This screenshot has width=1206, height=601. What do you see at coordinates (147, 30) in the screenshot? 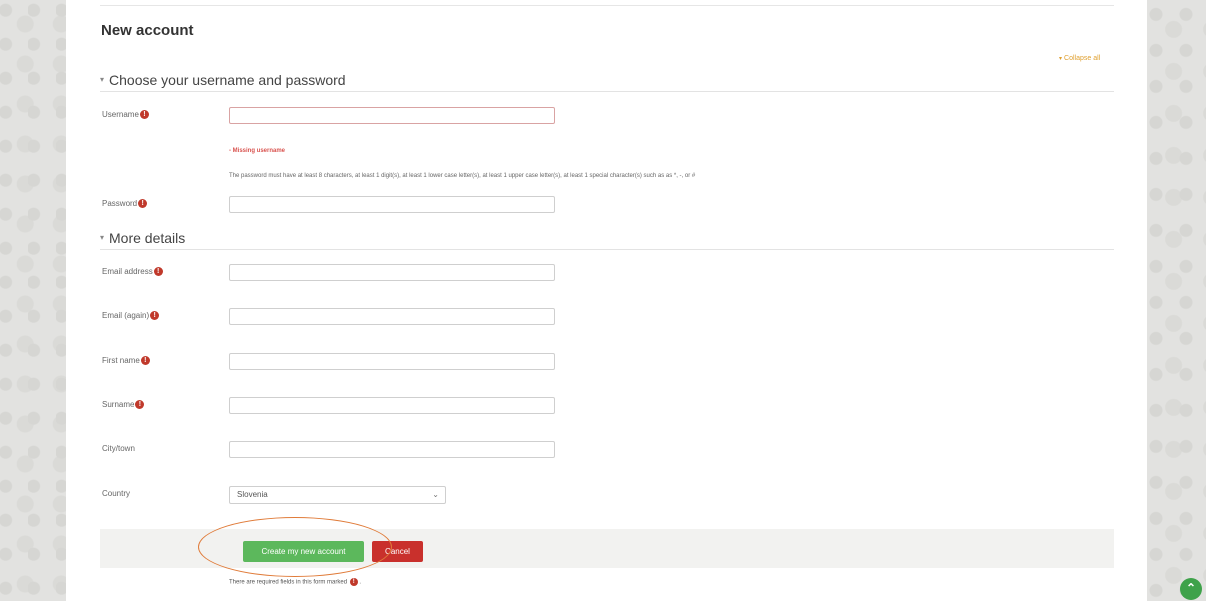
I see `page-title: New account` at bounding box center [147, 30].